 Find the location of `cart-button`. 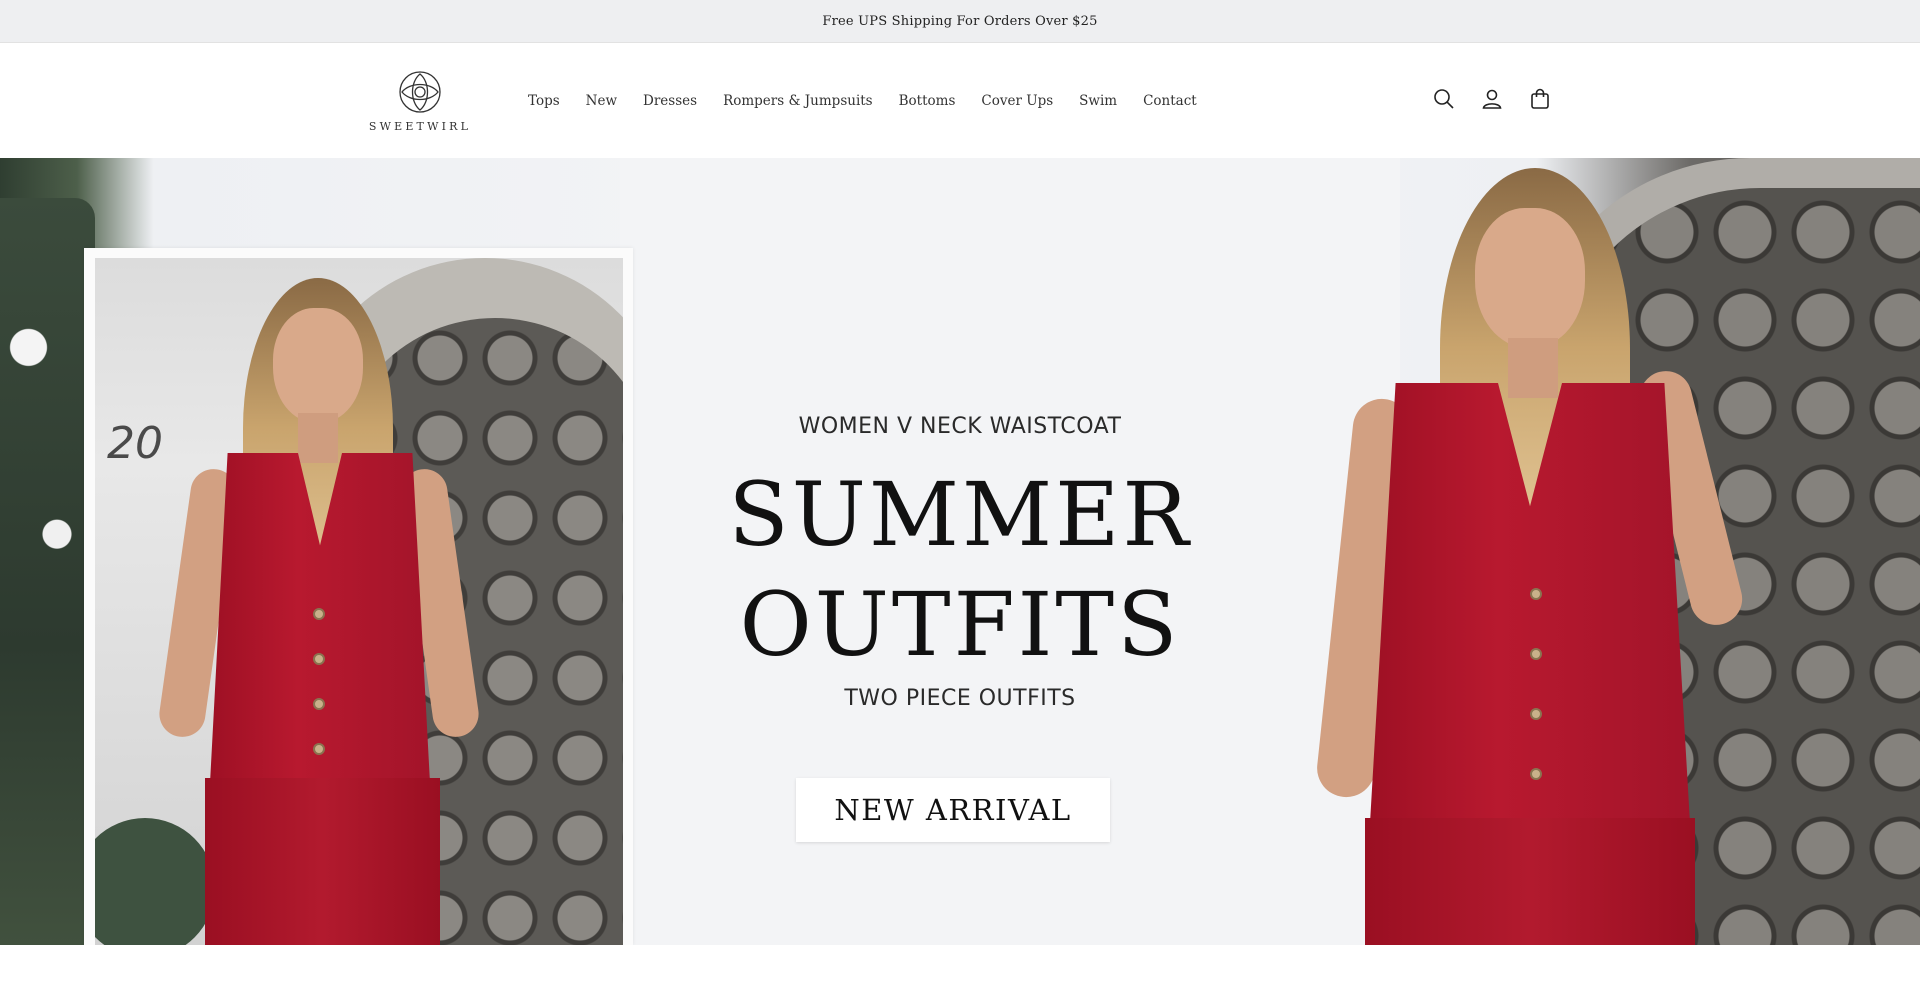

cart-button is located at coordinates (1540, 99).